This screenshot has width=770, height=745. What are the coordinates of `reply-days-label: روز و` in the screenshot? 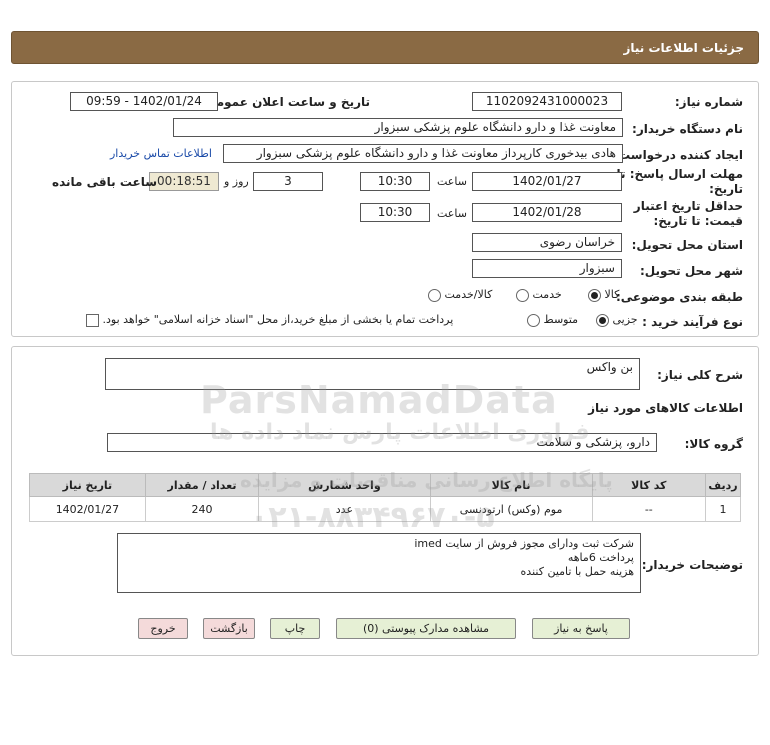 It's located at (236, 181).